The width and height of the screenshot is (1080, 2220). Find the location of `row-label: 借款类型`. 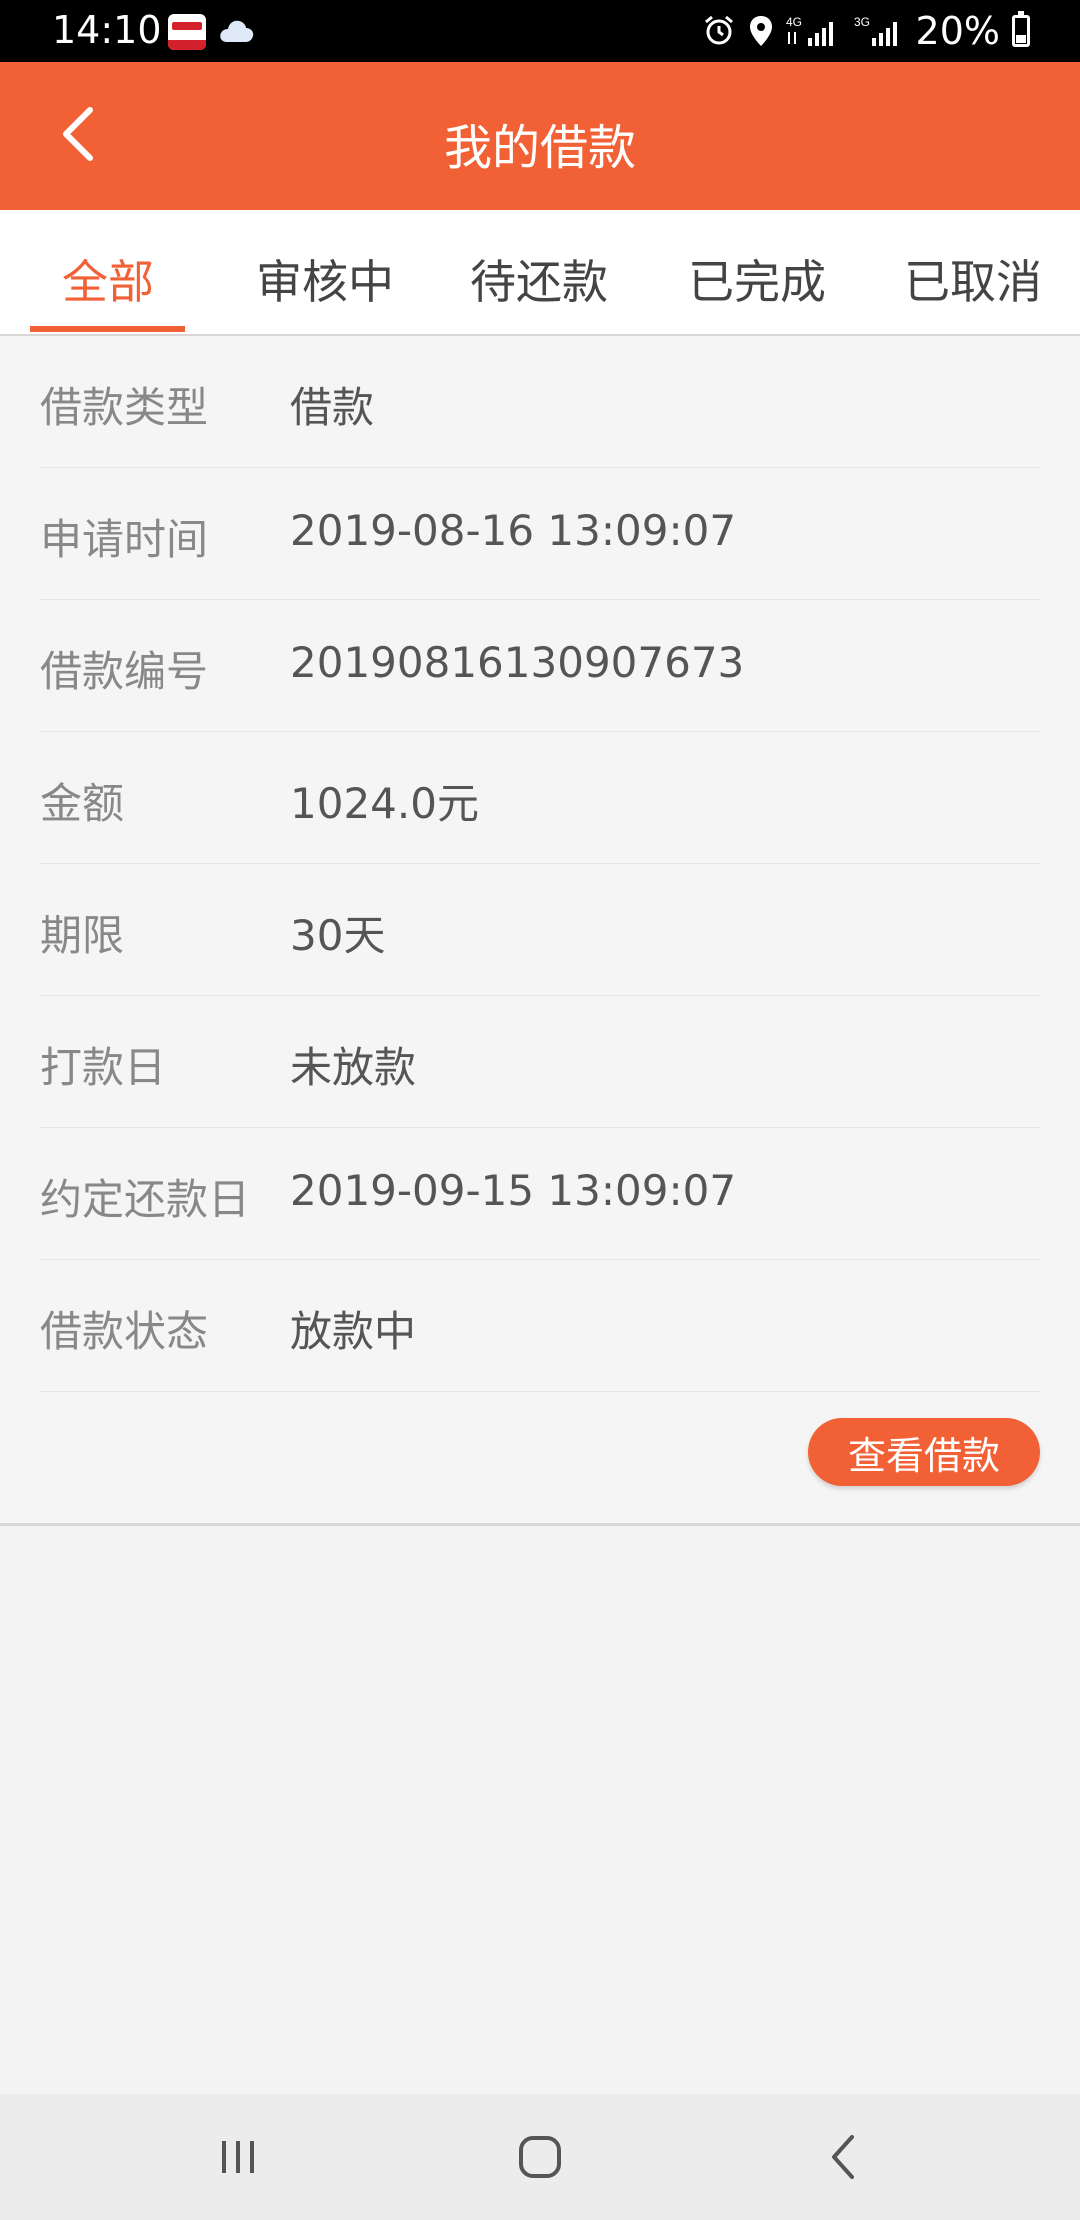

row-label: 借款类型 is located at coordinates (124, 407).